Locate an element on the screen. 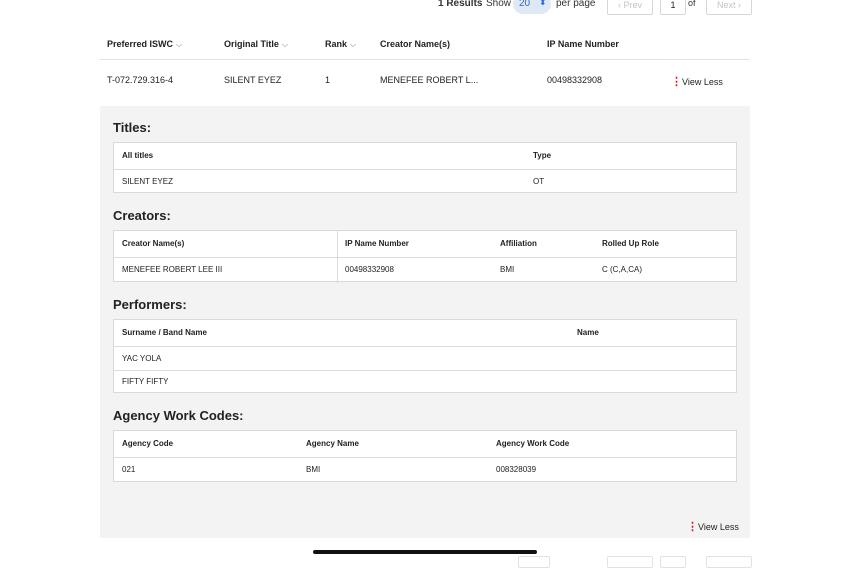  titles-cell-type: OT is located at coordinates (539, 181).